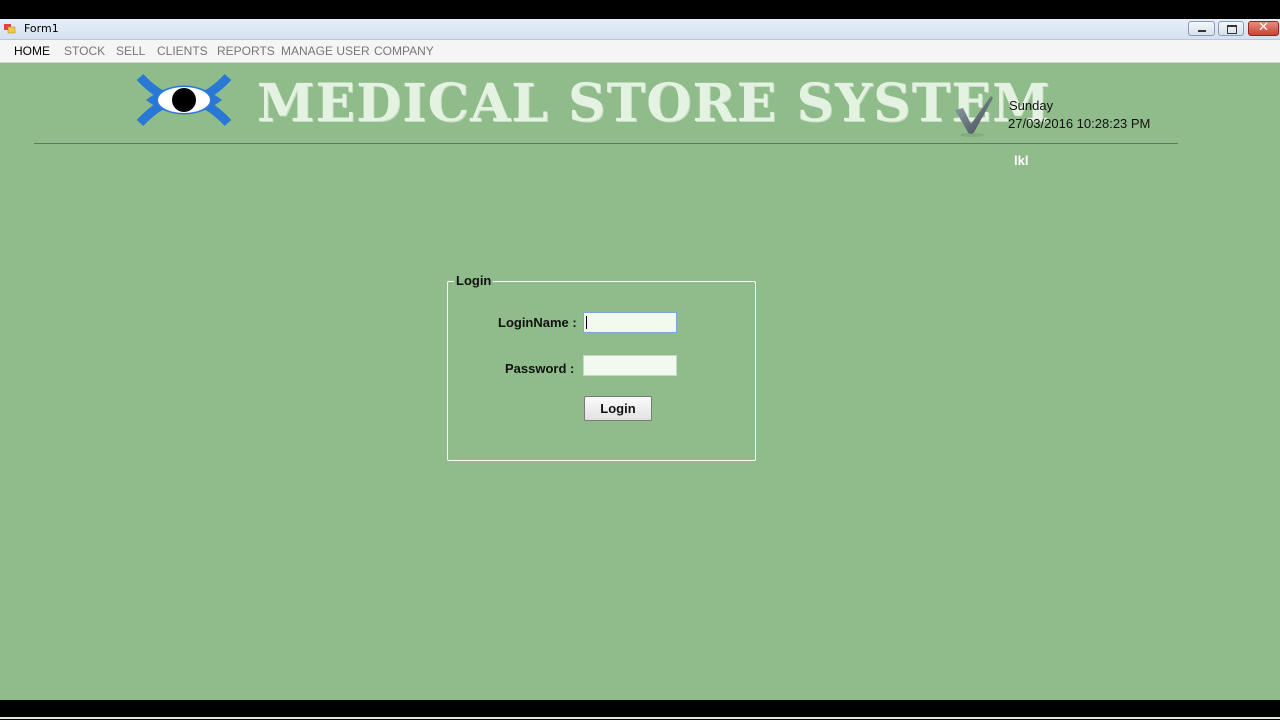  What do you see at coordinates (974, 116) in the screenshot?
I see `checkmark-logo-icon` at bounding box center [974, 116].